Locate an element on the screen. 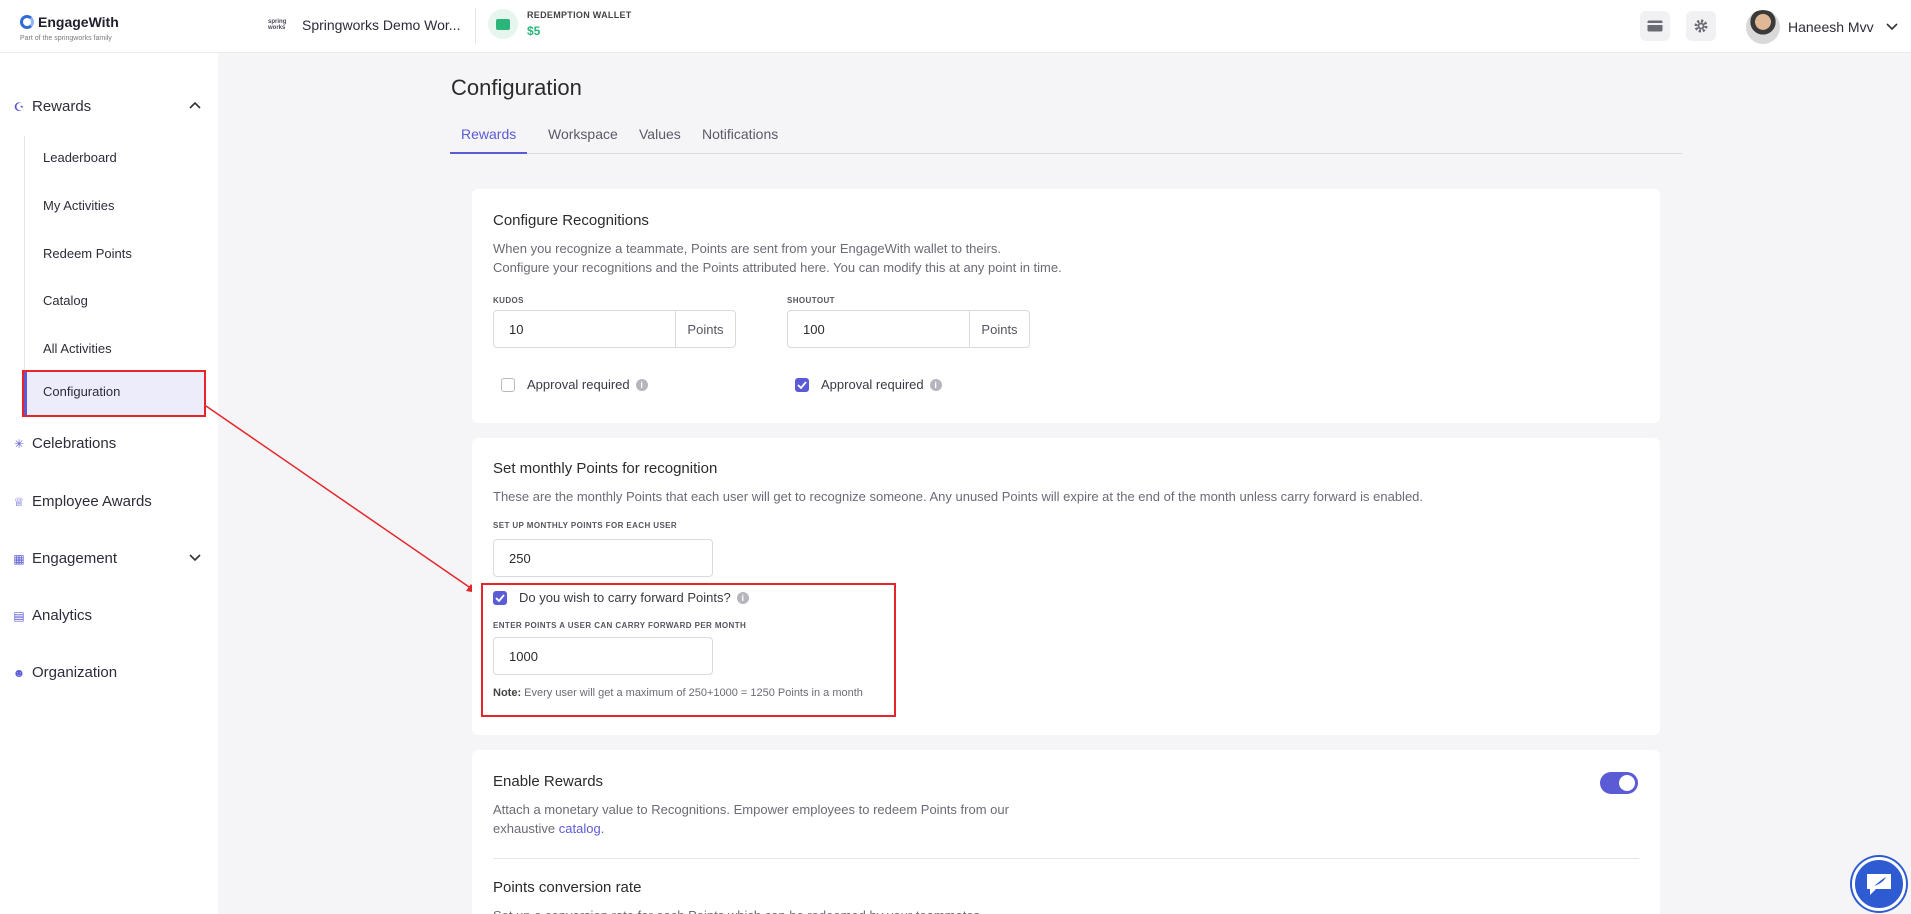 The width and height of the screenshot is (1911, 914). checkbox-checked is located at coordinates (802, 384).